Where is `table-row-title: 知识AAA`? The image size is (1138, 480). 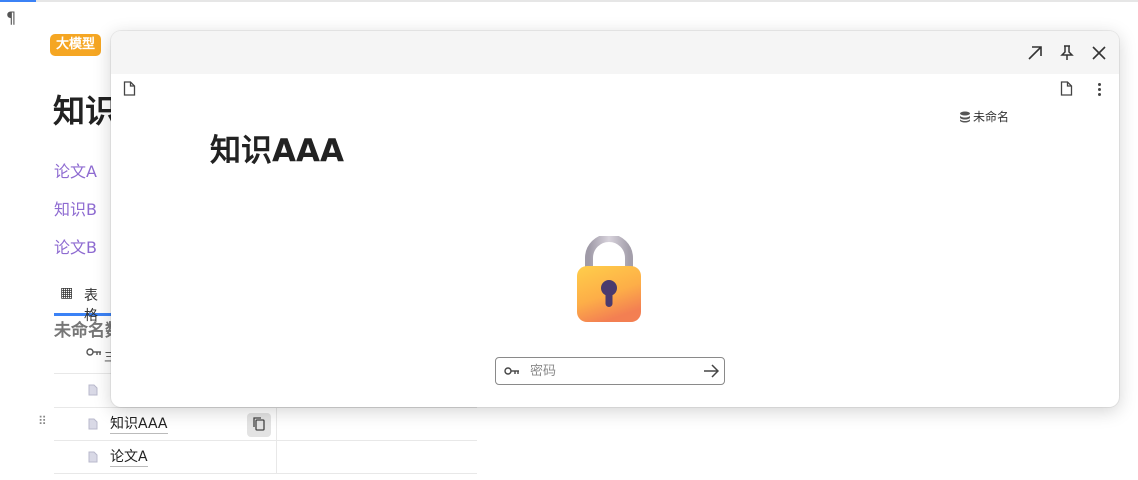
table-row-title: 知识AAA is located at coordinates (139, 425).